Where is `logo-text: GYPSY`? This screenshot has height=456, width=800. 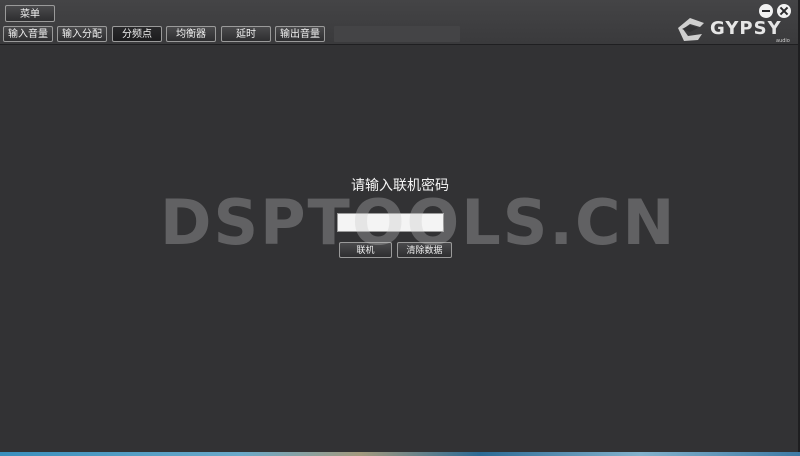 logo-text: GYPSY is located at coordinates (746, 28).